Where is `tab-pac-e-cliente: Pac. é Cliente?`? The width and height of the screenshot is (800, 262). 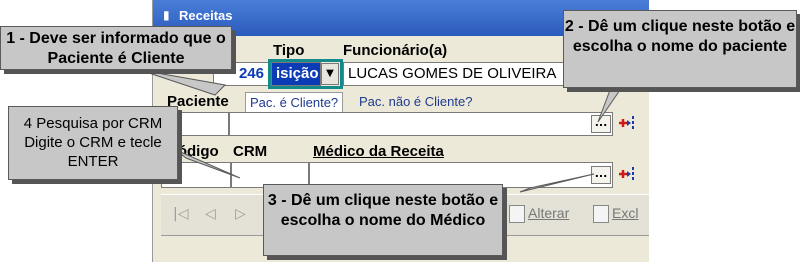
tab-pac-e-cliente: Pac. é Cliente? is located at coordinates (294, 102).